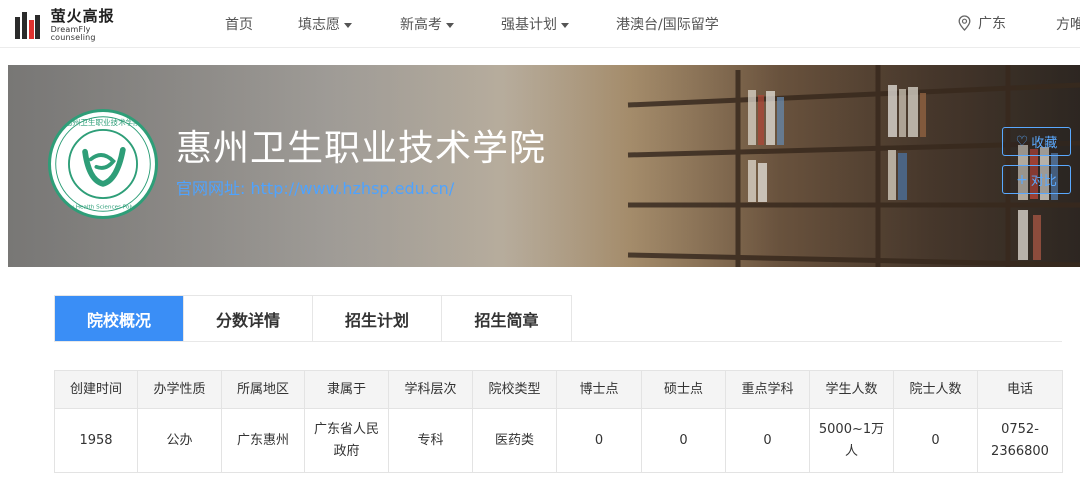 The image size is (1080, 483). Describe the element at coordinates (179, 389) in the screenshot. I see `header-ownership: 办学性质` at that location.